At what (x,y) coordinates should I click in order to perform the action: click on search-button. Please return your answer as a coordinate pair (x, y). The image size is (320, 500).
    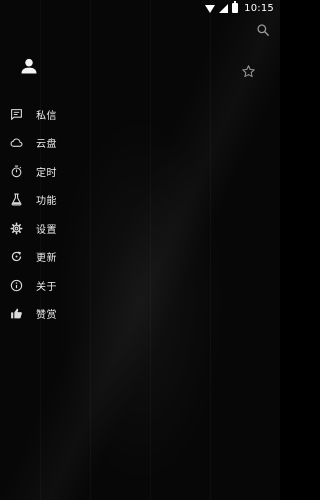
    Looking at the image, I should click on (263, 29).